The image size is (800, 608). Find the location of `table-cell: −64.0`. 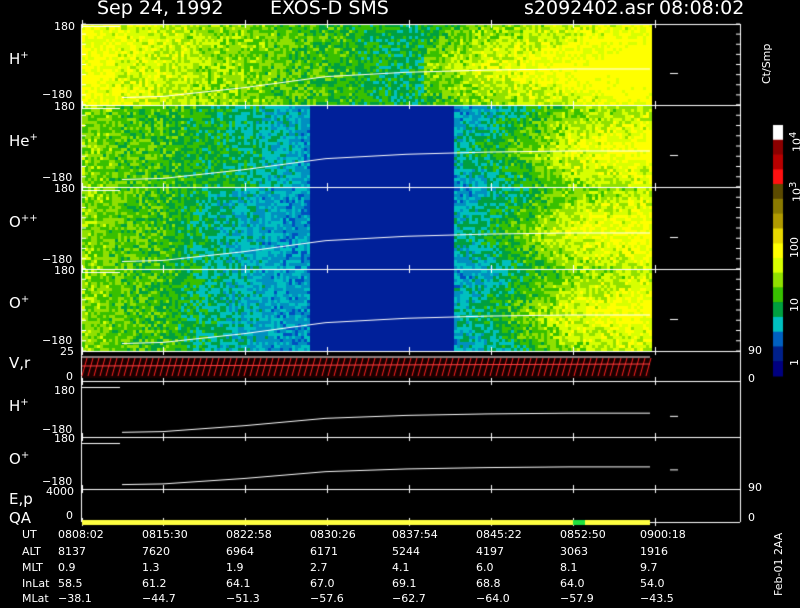

table-cell: −64.0 is located at coordinates (493, 598).